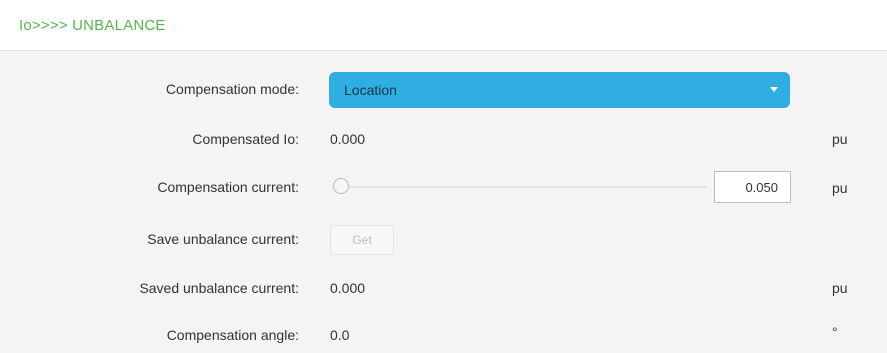 This screenshot has height=353, width=887. I want to click on compensation-current-slider-track, so click(526, 187).